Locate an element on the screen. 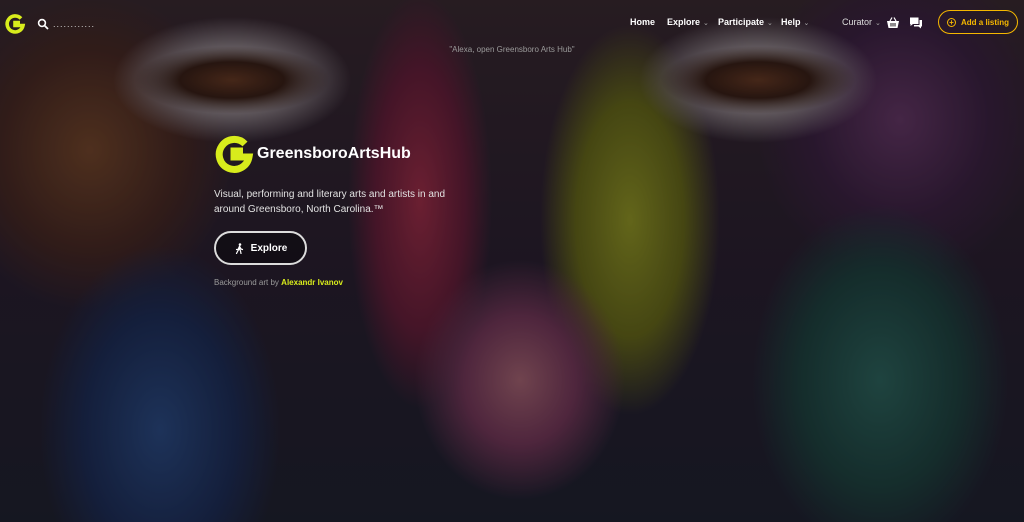 The height and width of the screenshot is (522, 1024). basket-icon is located at coordinates (893, 23).